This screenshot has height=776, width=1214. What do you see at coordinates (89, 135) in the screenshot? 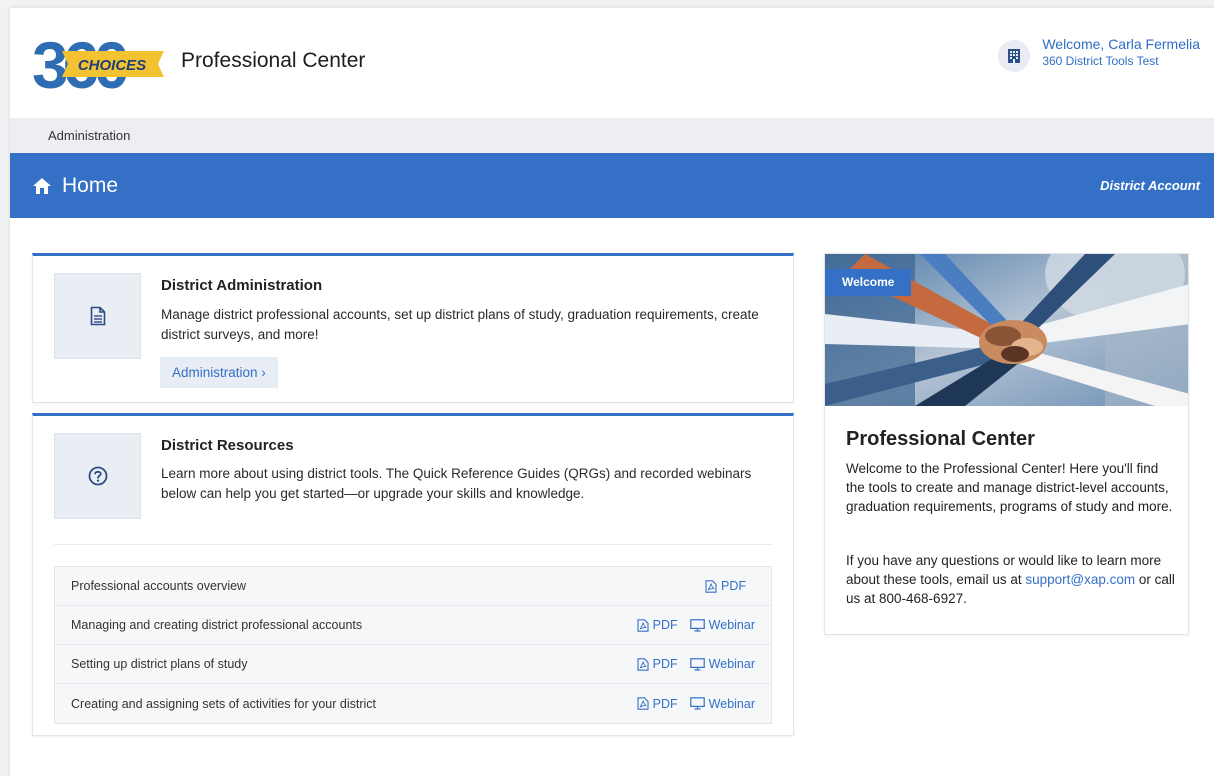
I see `nav-item-administration: Administration` at bounding box center [89, 135].